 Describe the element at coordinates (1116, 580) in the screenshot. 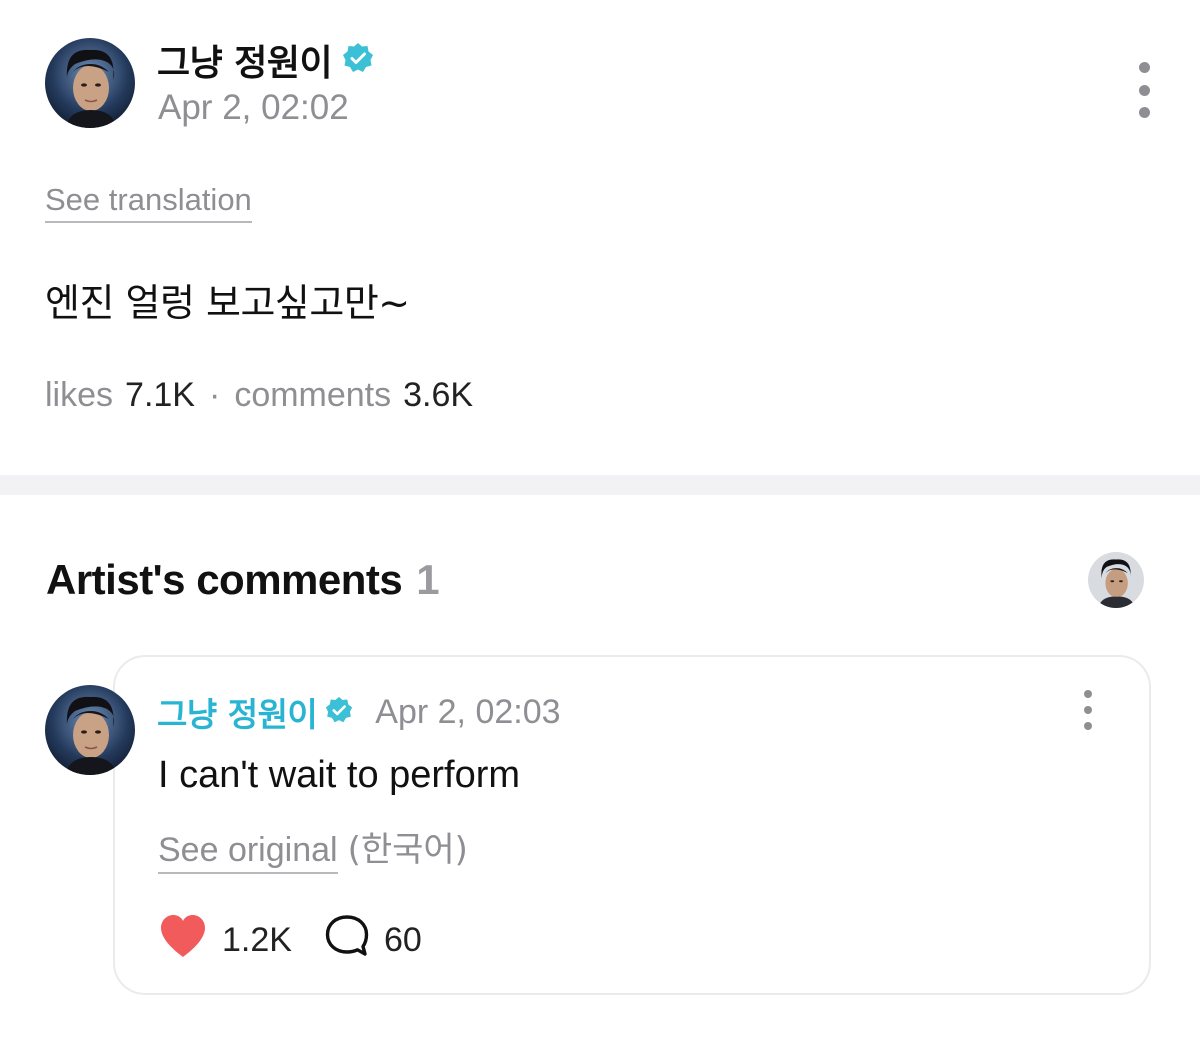

I see `artist-filter-avatar` at that location.